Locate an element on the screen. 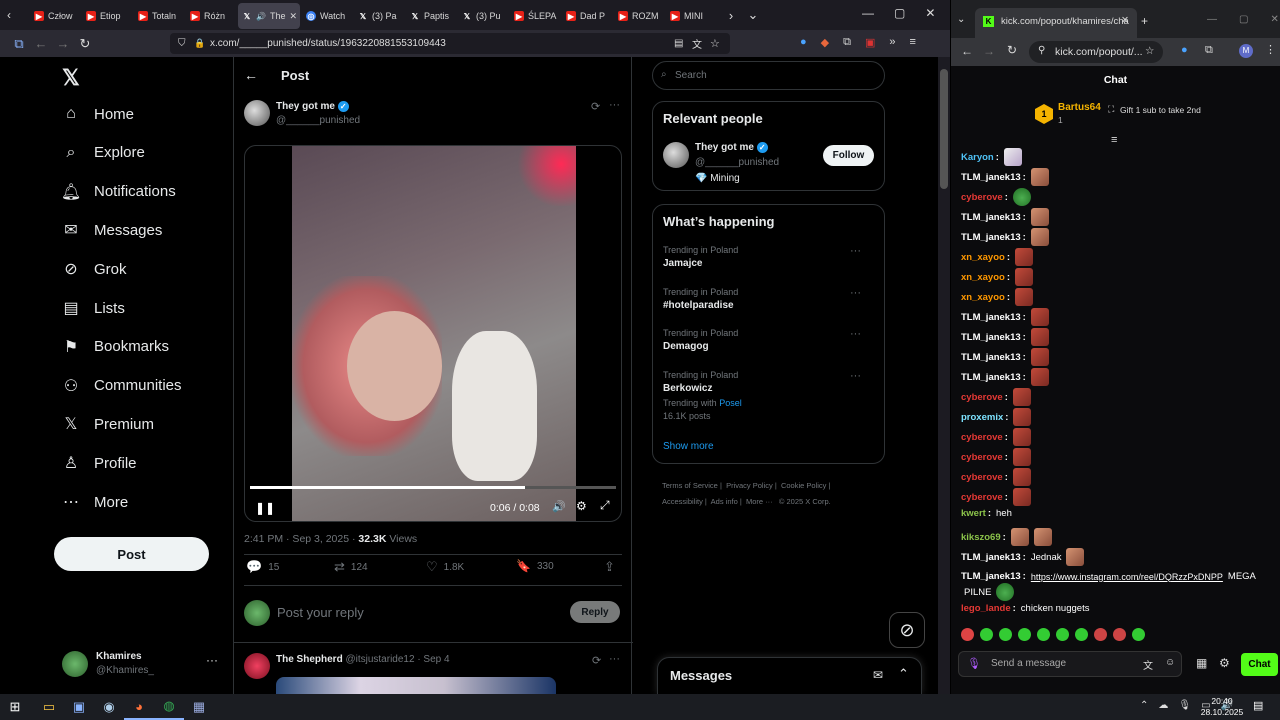 This screenshot has height=720, width=1280. new-message-icon: ✉ is located at coordinates (878, 675).